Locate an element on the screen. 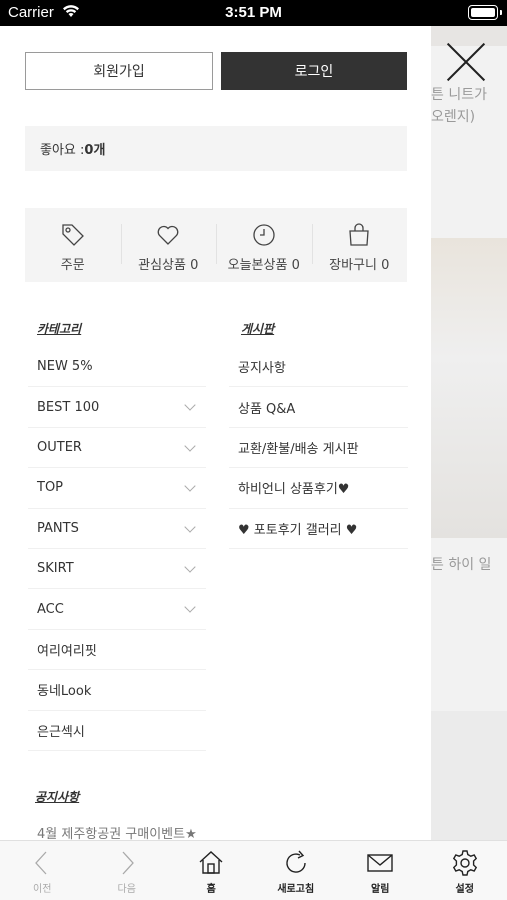 This screenshot has width=507, height=900. category-label: TOP is located at coordinates (50, 488).